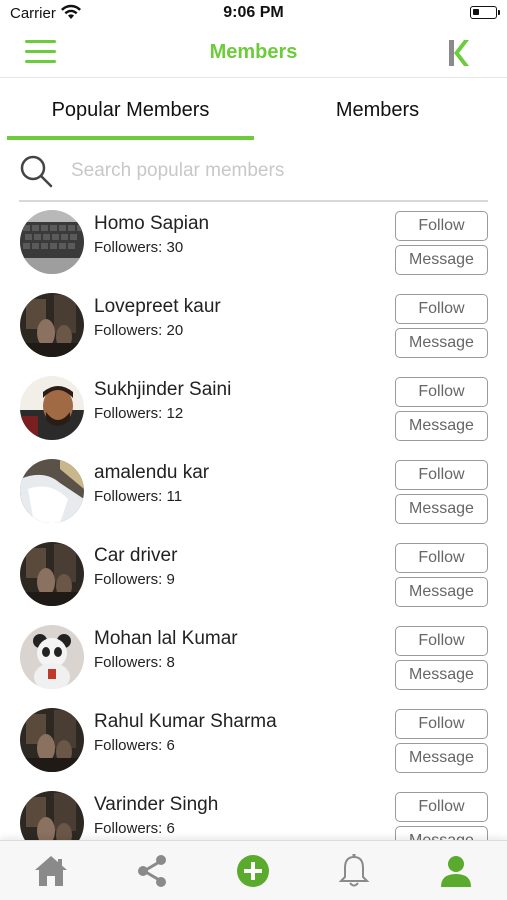 The width and height of the screenshot is (507, 900). Describe the element at coordinates (138, 496) in the screenshot. I see `follower-count: Followers: 11` at that location.